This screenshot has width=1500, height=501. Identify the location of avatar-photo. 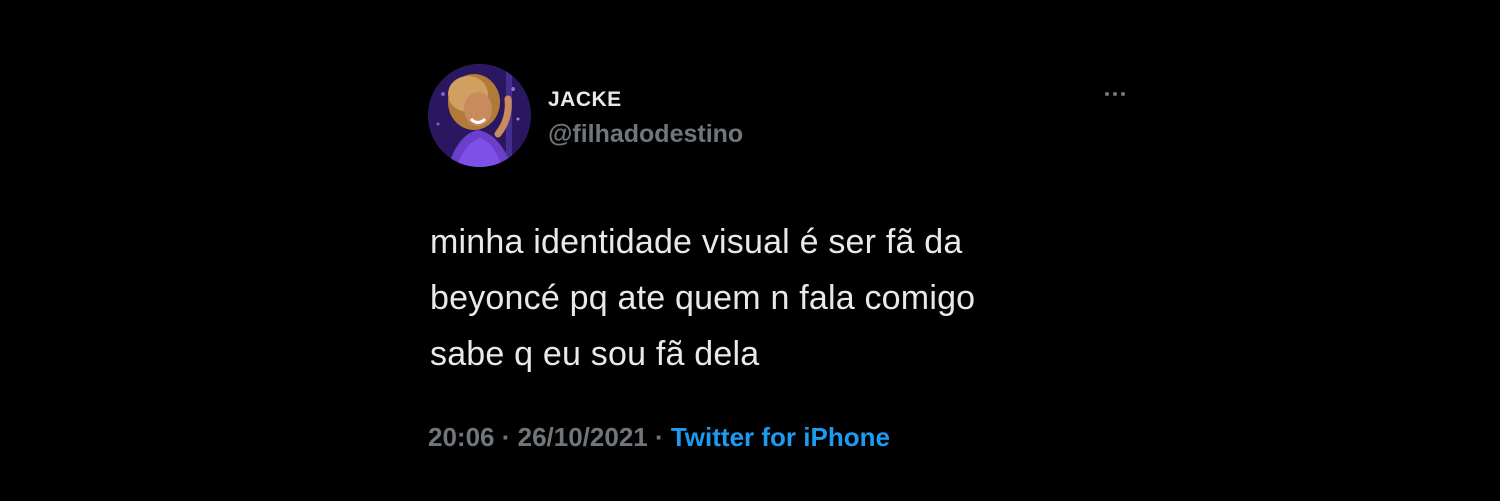
(479, 115).